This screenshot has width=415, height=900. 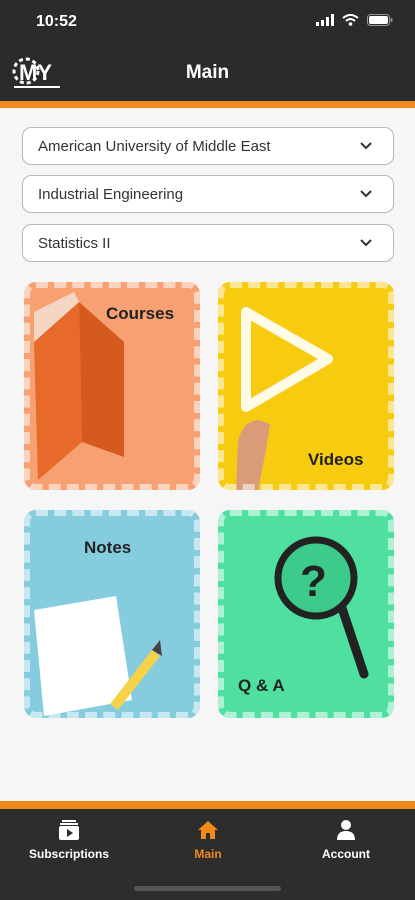 I want to click on status-time: 10:52, so click(x=56, y=21).